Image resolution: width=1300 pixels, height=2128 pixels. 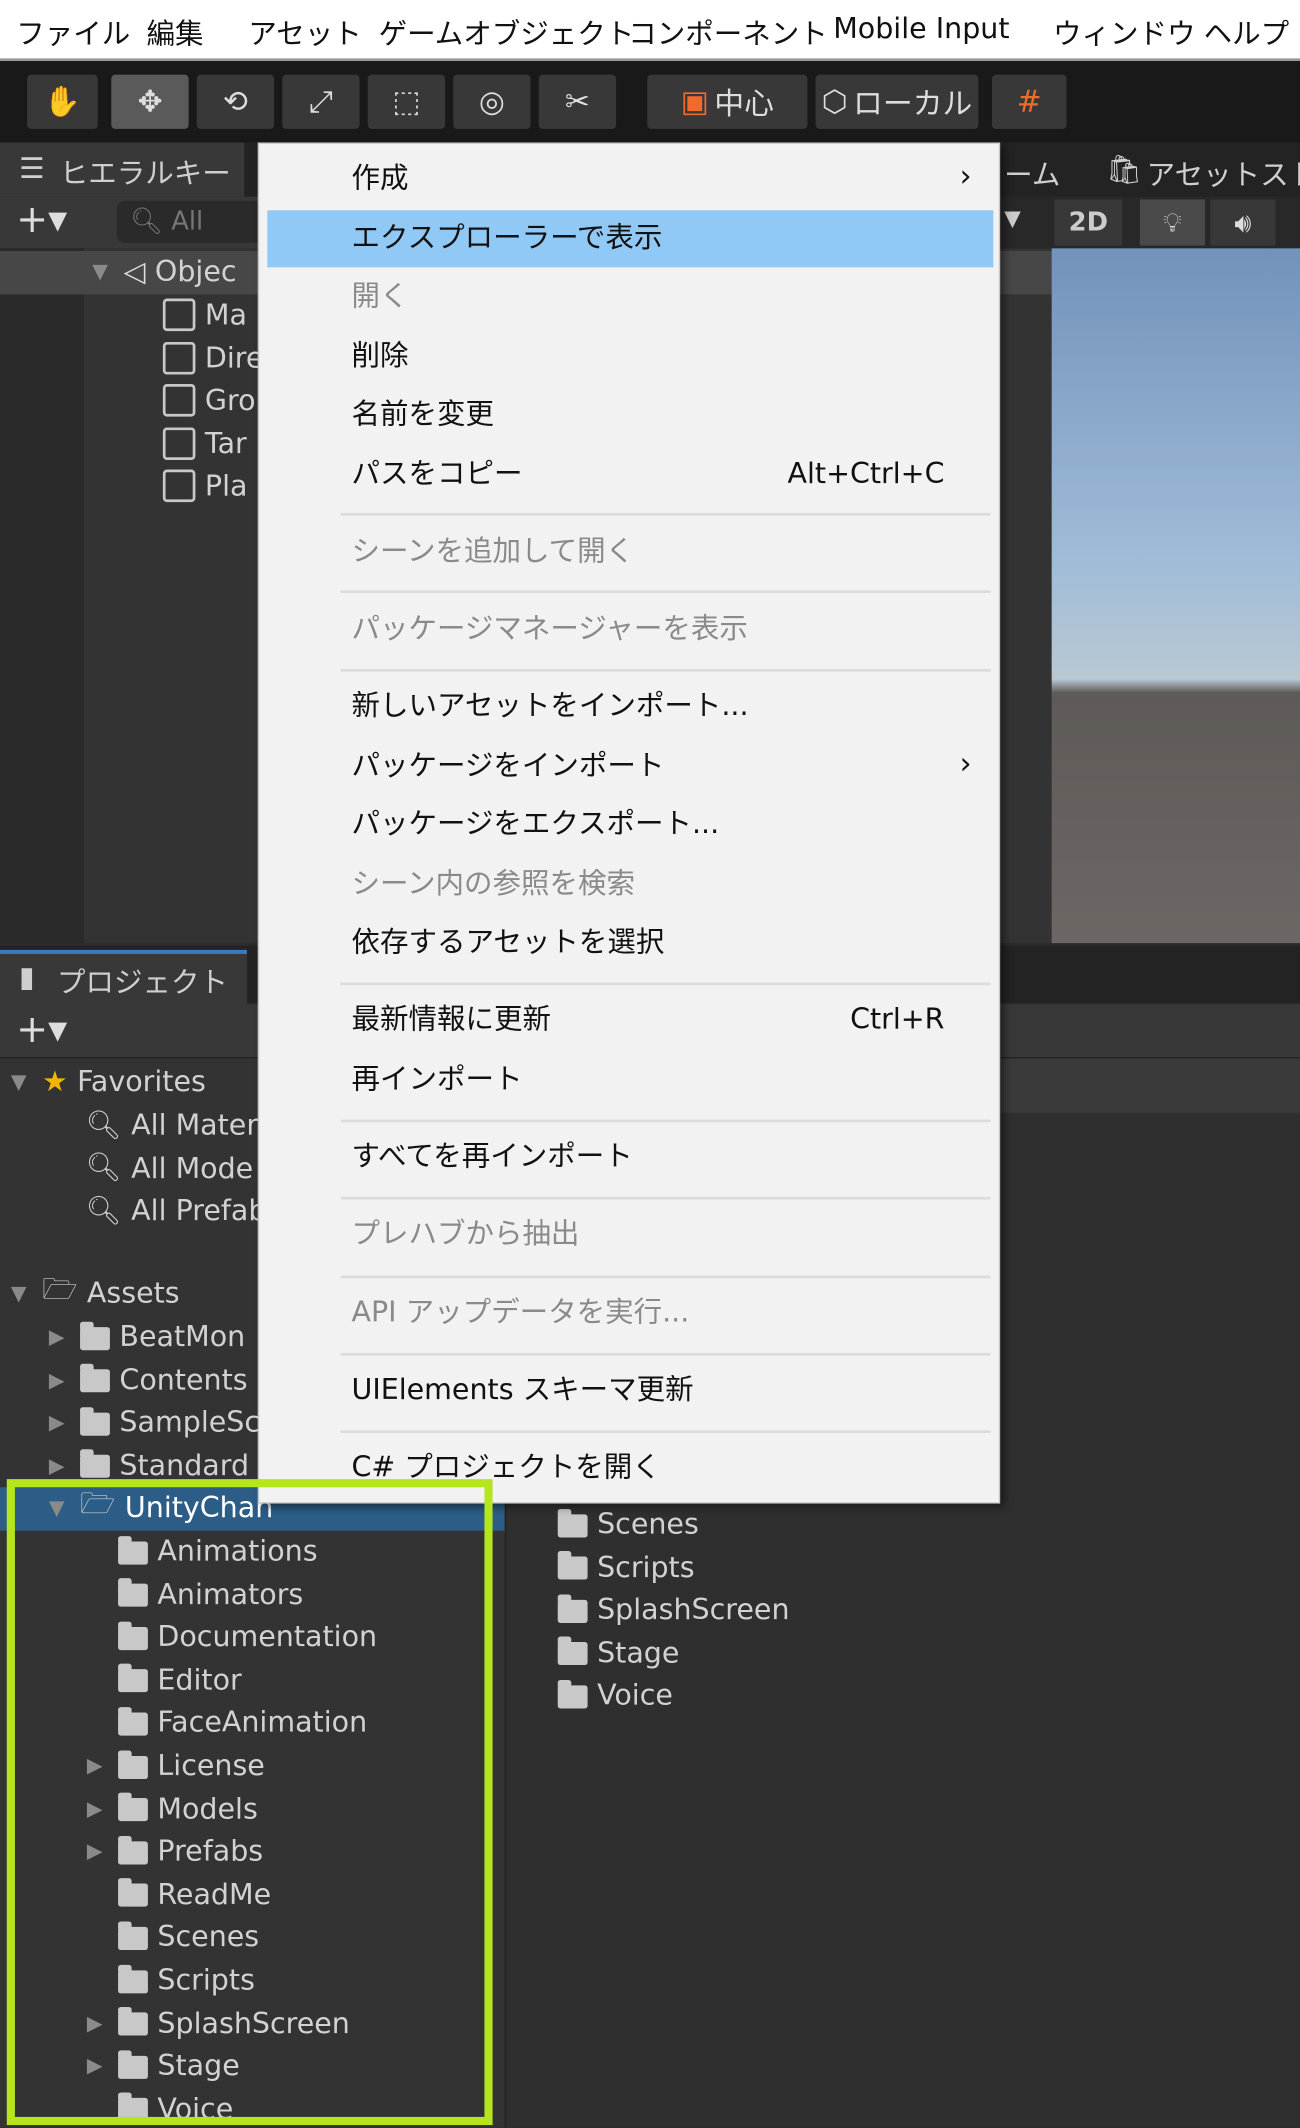 I want to click on menu-item: シーンを追加して開く, so click(x=647, y=551).